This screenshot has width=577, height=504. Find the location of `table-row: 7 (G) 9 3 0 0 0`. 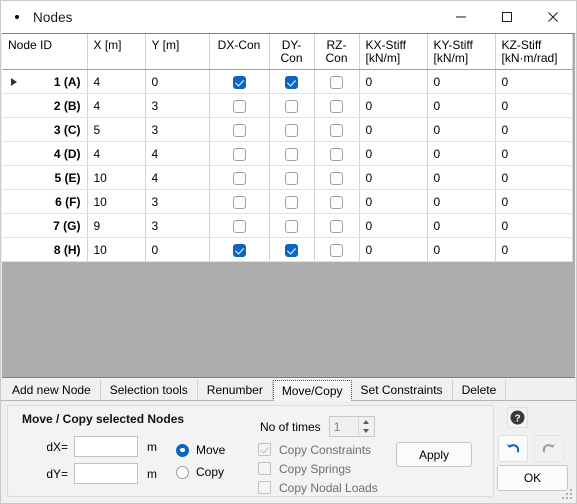

table-row: 7 (G) 9 3 0 0 0 is located at coordinates (287, 225).